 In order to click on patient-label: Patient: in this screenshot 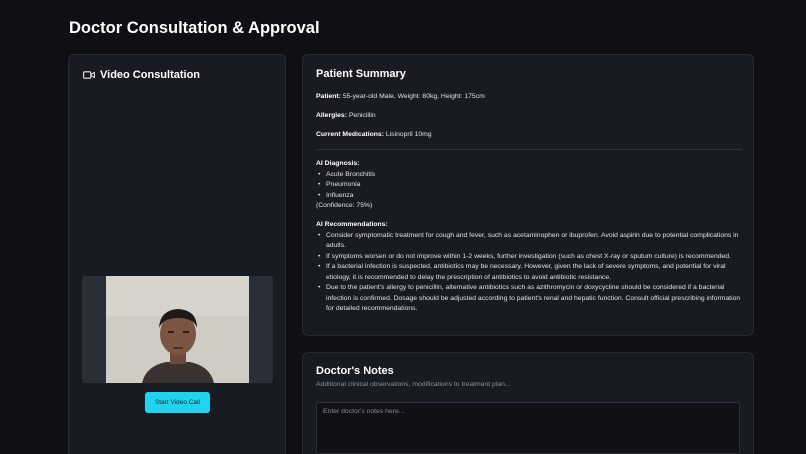, I will do `click(328, 96)`.